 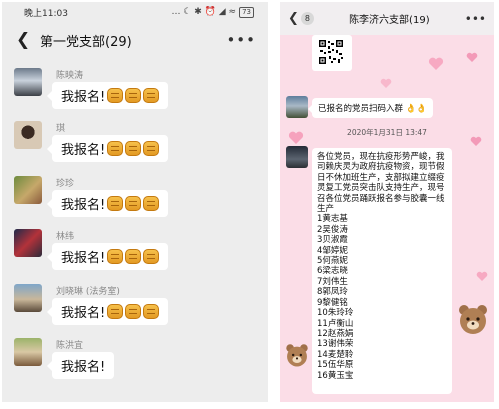 I want to click on signup-list-item: 15伍华原, so click(x=335, y=365).